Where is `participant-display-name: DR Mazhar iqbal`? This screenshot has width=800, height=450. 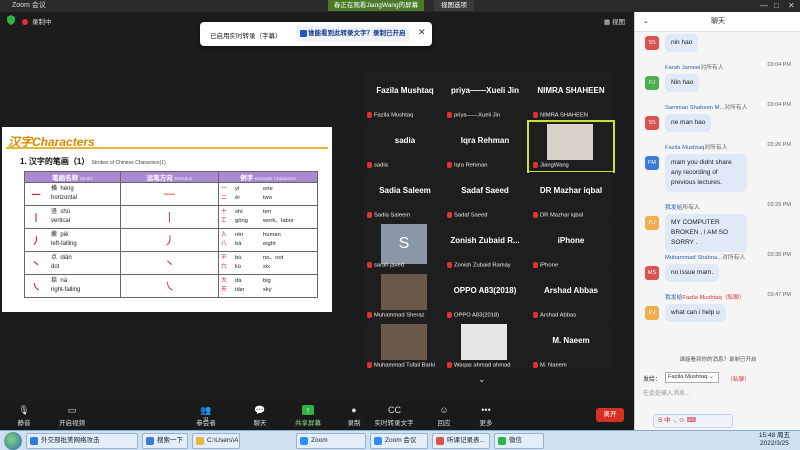 participant-display-name: DR Mazhar iqbal is located at coordinates (571, 190).